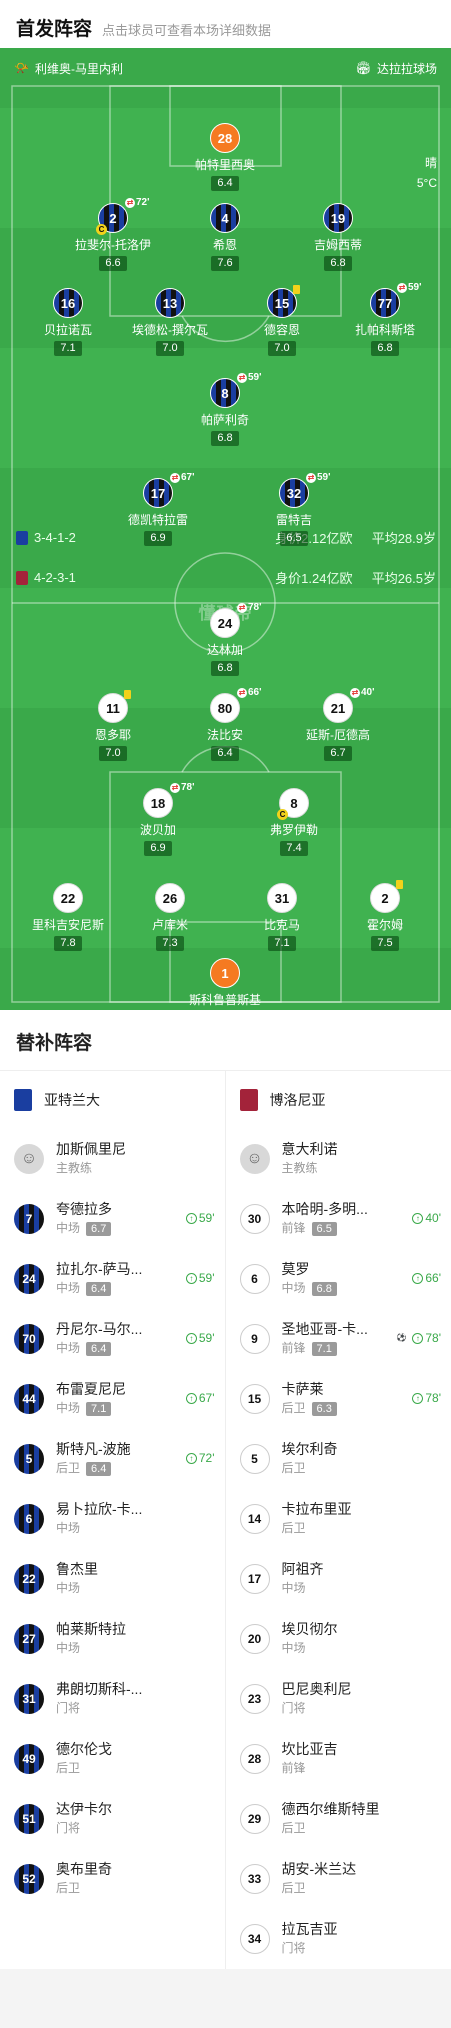  I want to click on player-home-9: 17⇄67'德凯特拉雷6.9, so click(158, 512).